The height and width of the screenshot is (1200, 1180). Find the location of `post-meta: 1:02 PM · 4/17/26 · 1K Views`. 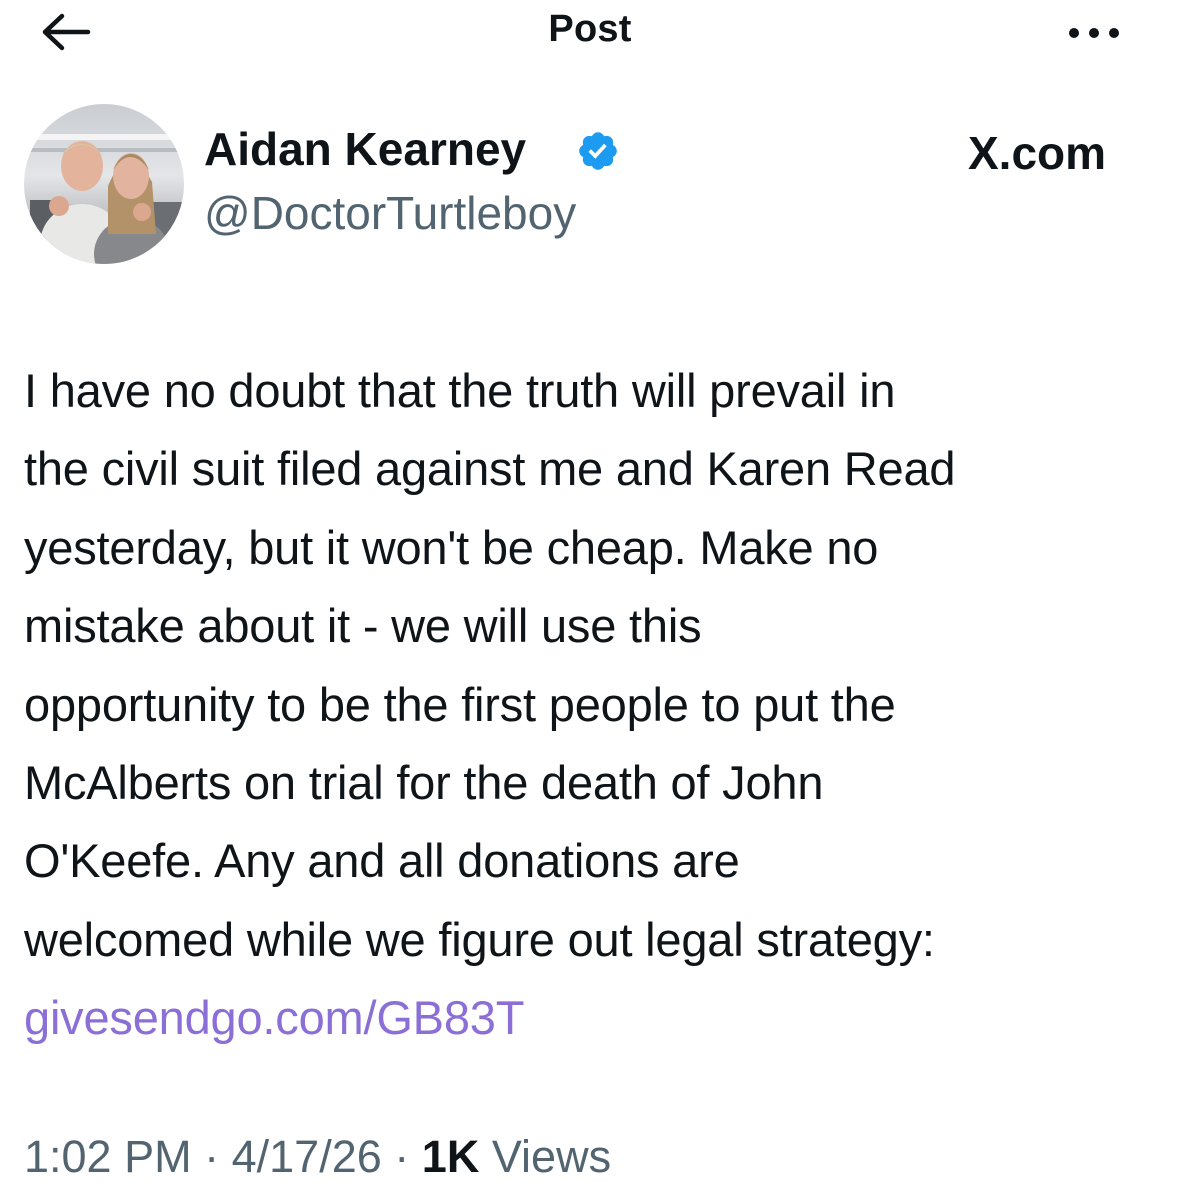

post-meta: 1:02 PM · 4/17/26 · 1K Views is located at coordinates (317, 1156).